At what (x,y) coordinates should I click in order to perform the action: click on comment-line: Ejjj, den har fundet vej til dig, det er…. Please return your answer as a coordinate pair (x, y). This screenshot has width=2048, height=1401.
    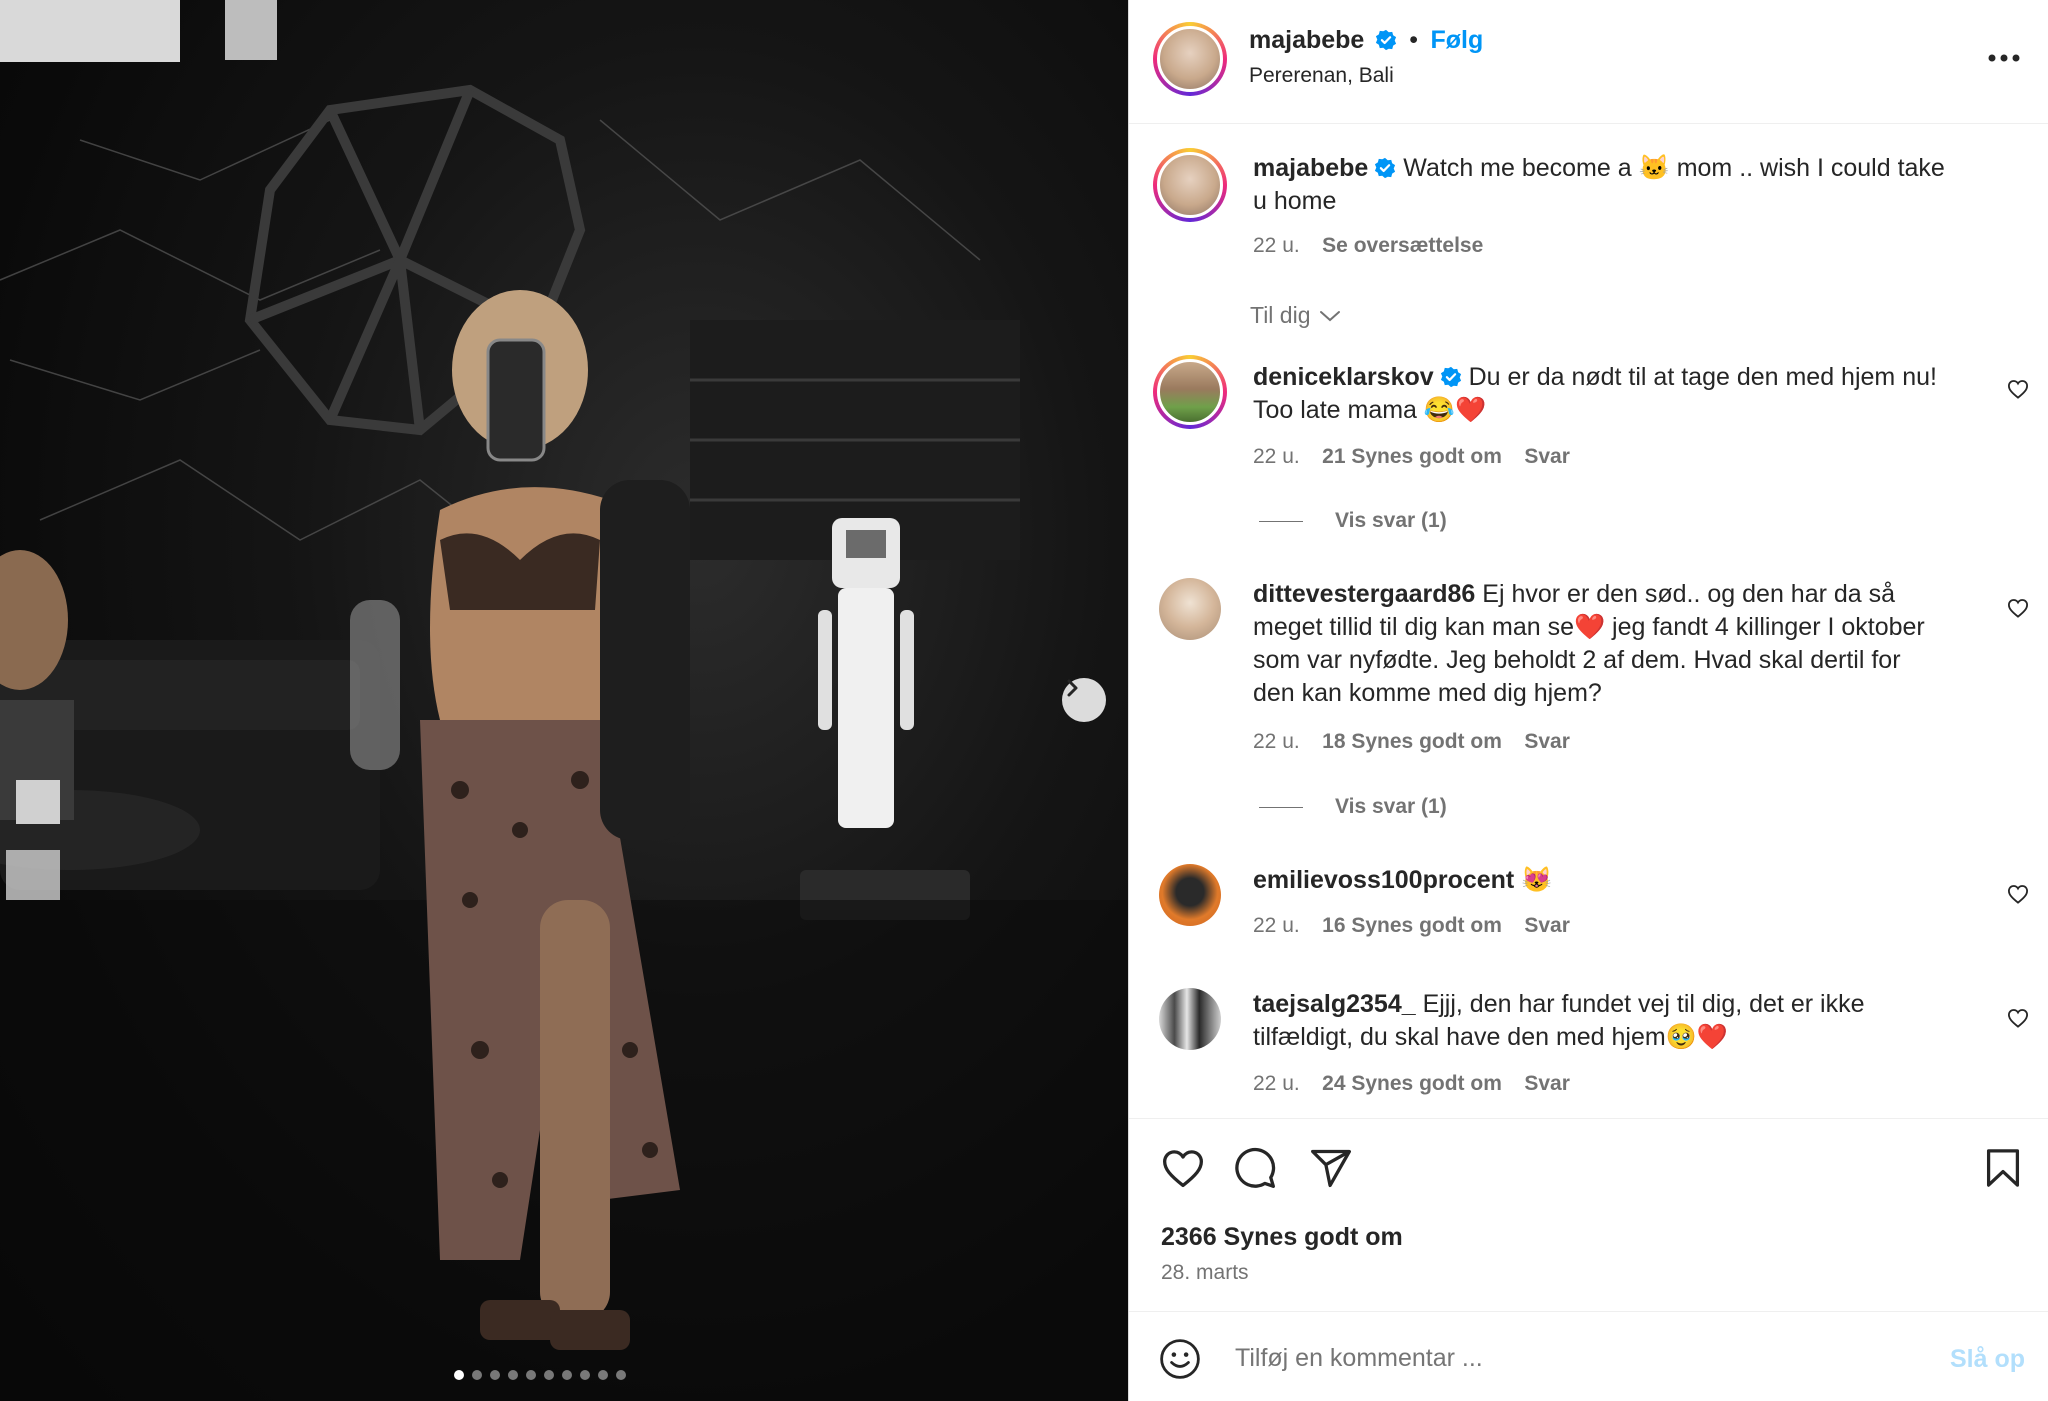
    Looking at the image, I should click on (1643, 1004).